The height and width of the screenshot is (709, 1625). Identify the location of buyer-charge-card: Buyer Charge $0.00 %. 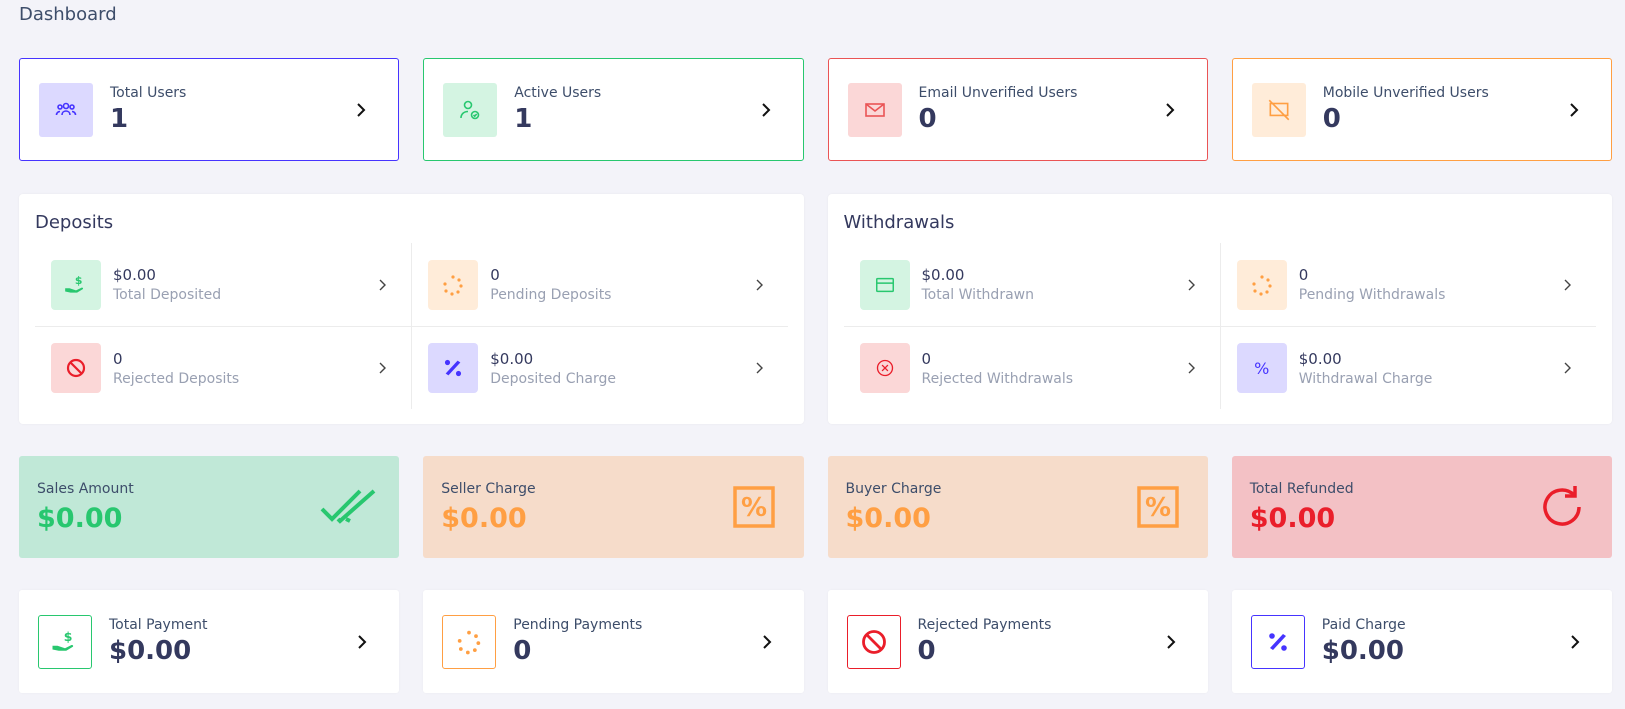
(1017, 507).